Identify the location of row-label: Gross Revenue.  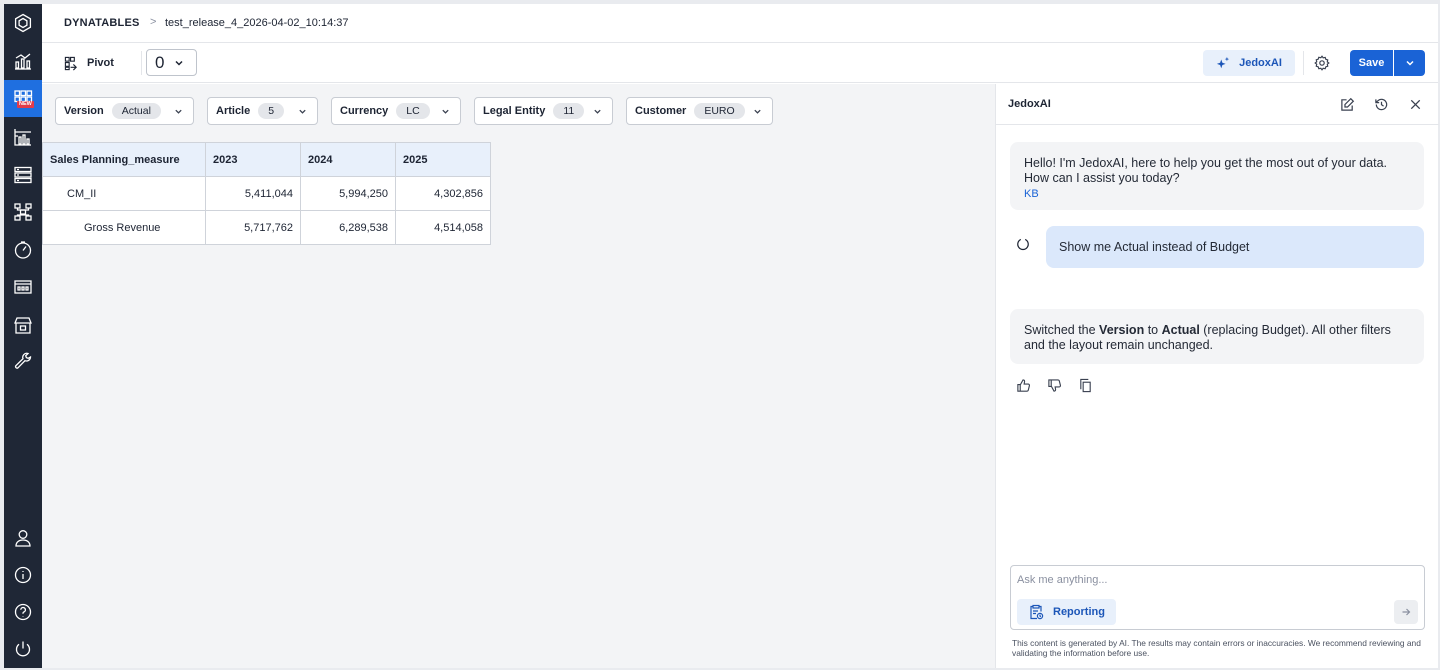
(124, 227).